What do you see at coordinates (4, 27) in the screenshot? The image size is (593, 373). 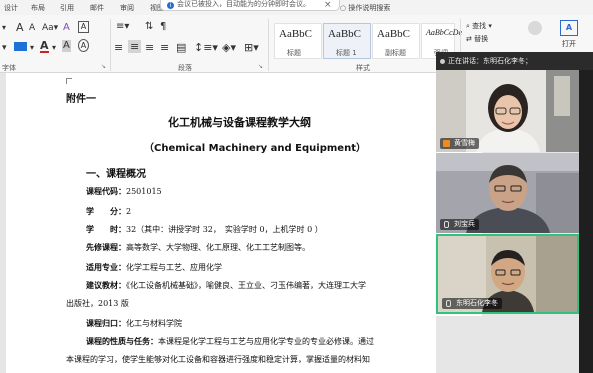 I see `font-size-dropdown: ▾` at bounding box center [4, 27].